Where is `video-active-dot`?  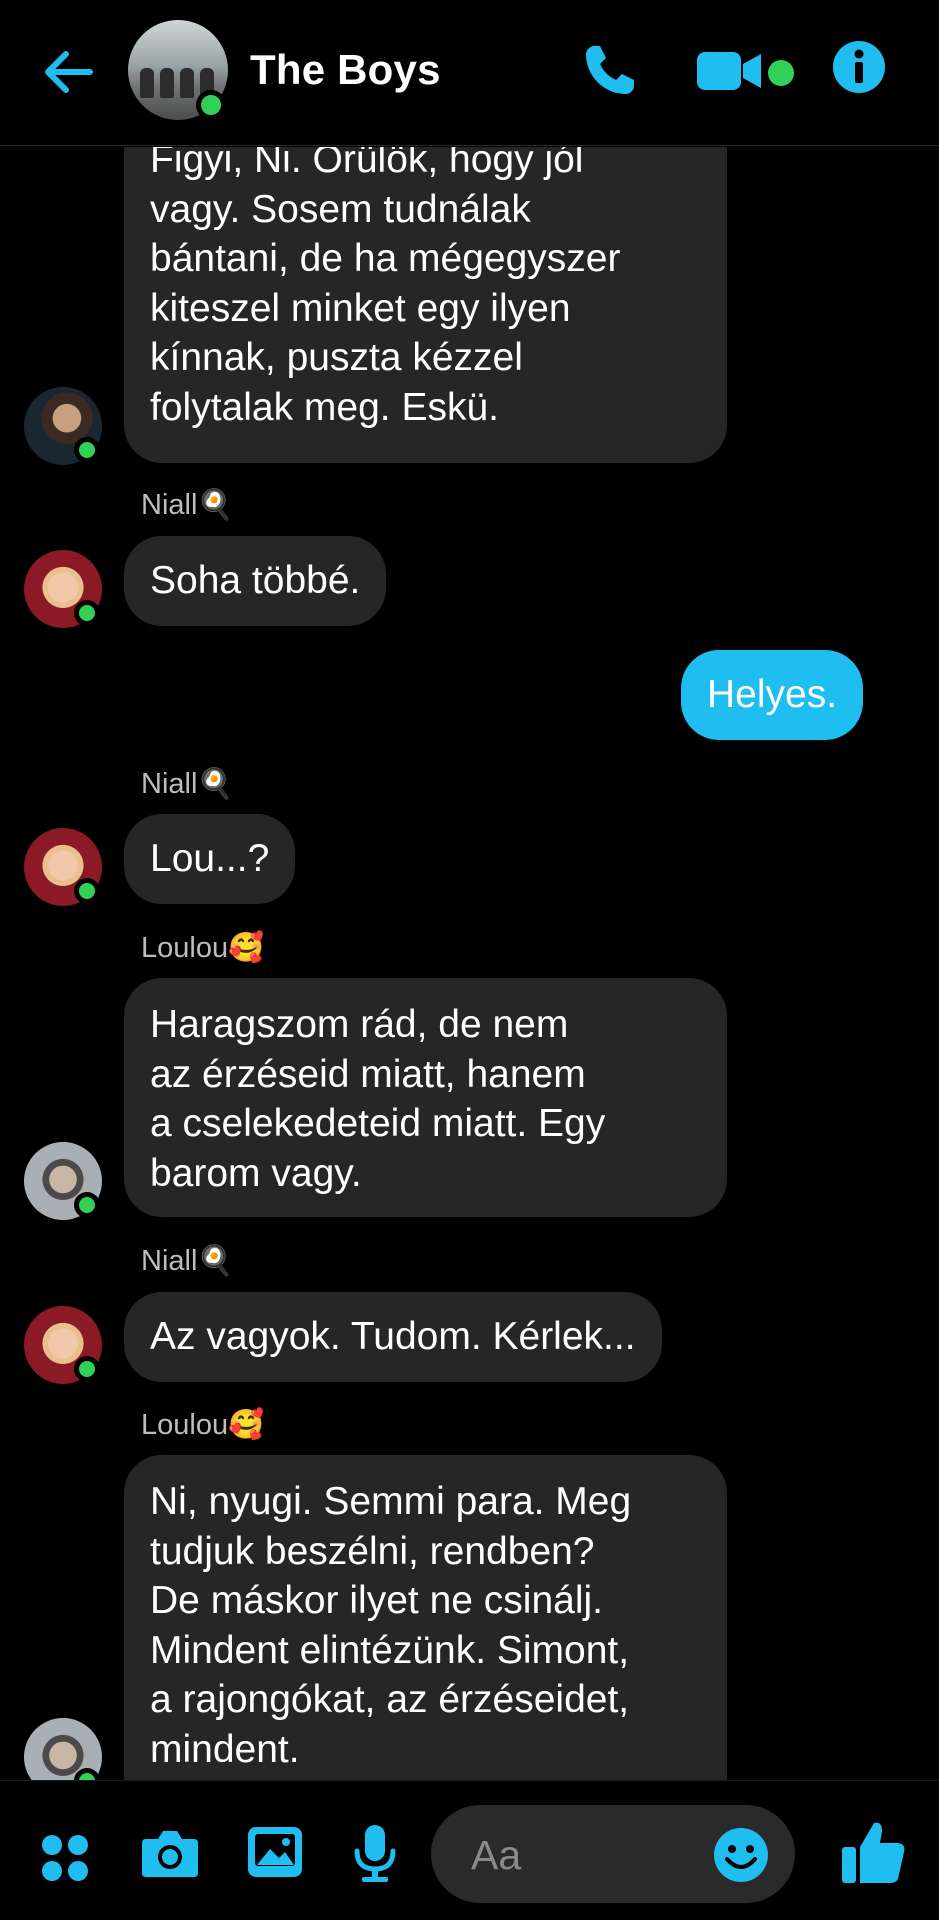
video-active-dot is located at coordinates (781, 73).